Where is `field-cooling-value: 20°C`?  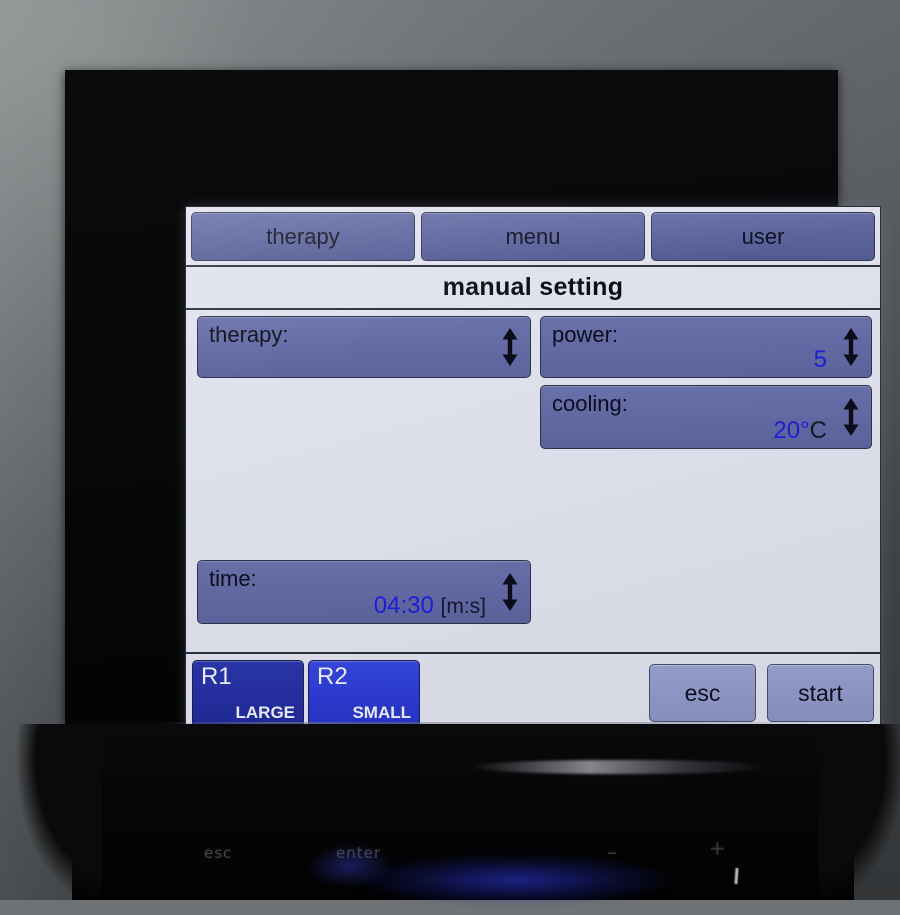 field-cooling-value: 20°C is located at coordinates (800, 431).